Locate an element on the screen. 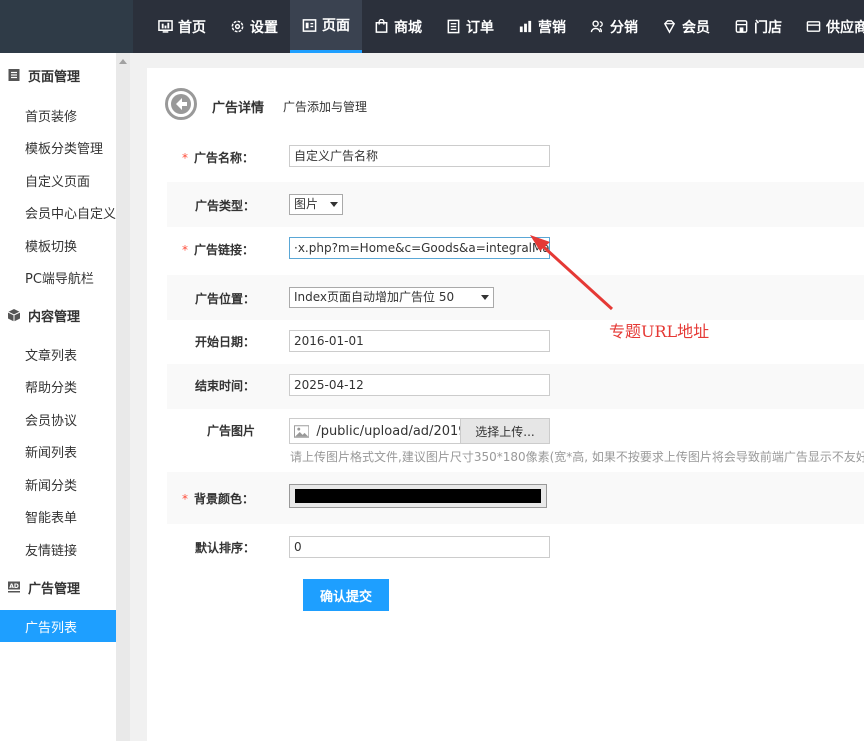  nav-settings-label: 设置 is located at coordinates (264, 27).